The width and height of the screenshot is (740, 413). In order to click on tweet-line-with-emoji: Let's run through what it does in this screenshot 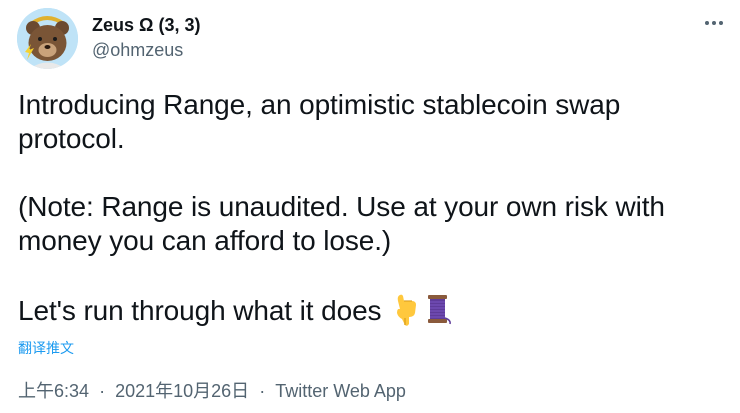, I will do `click(373, 310)`.